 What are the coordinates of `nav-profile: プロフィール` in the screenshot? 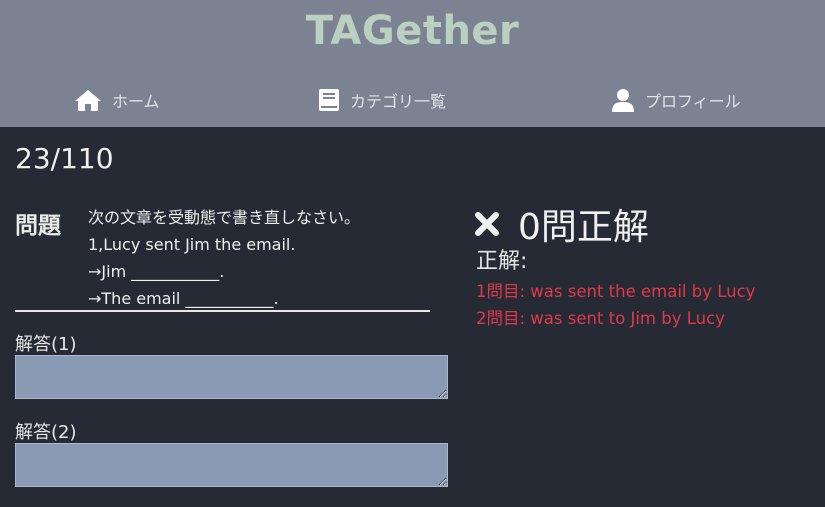 It's located at (676, 100).